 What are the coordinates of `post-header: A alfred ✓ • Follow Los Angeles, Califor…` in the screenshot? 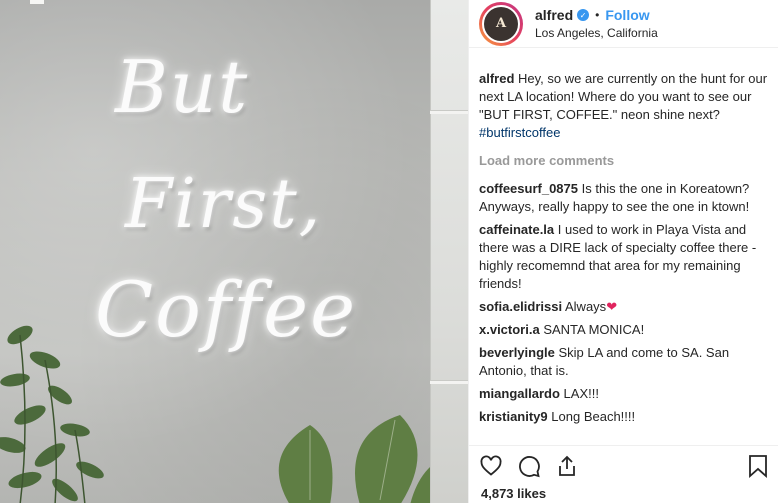 It's located at (623, 24).